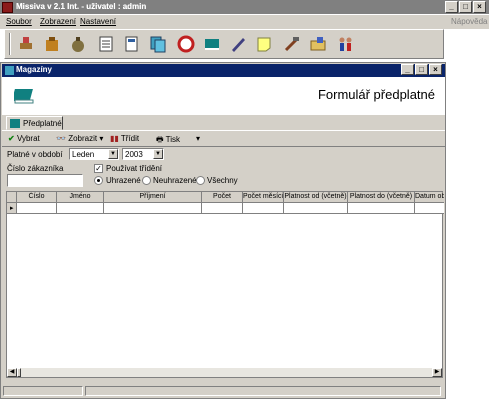  What do you see at coordinates (12, 208) in the screenshot?
I see `row-pointer-icon: ▸` at bounding box center [12, 208].